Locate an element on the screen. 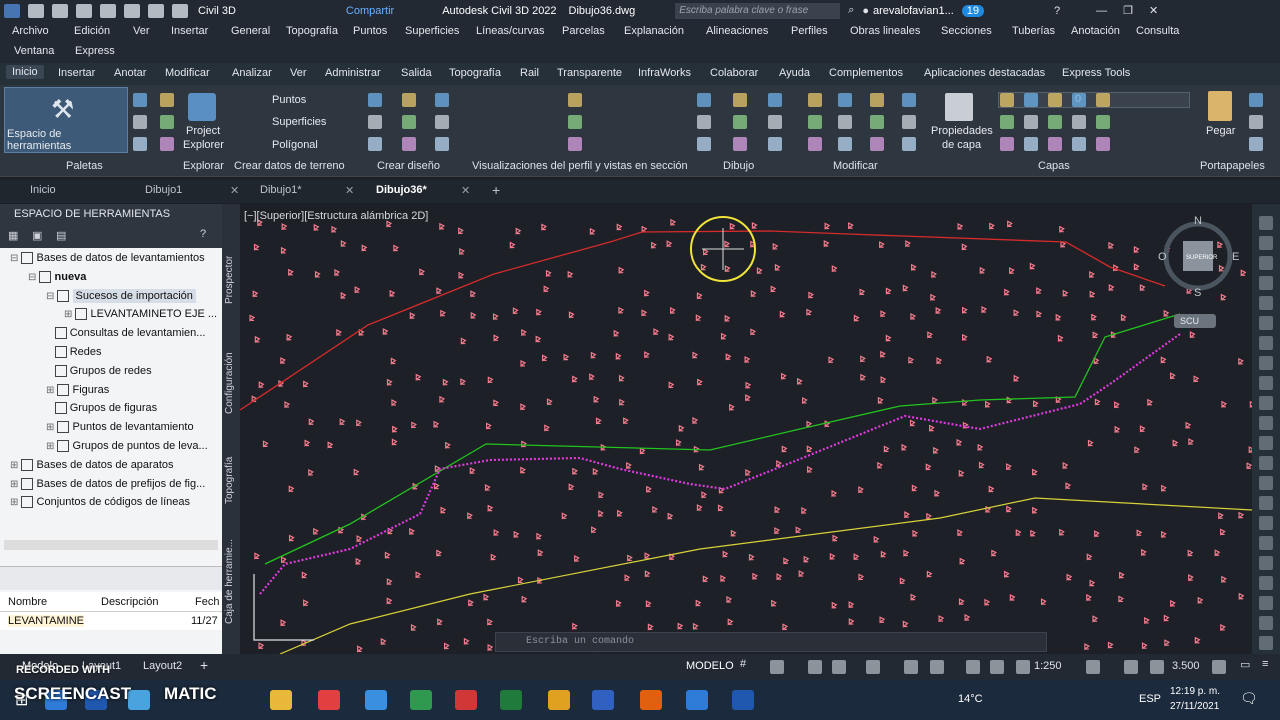  ribbon-panel-title: Dibujo is located at coordinates (738, 166).